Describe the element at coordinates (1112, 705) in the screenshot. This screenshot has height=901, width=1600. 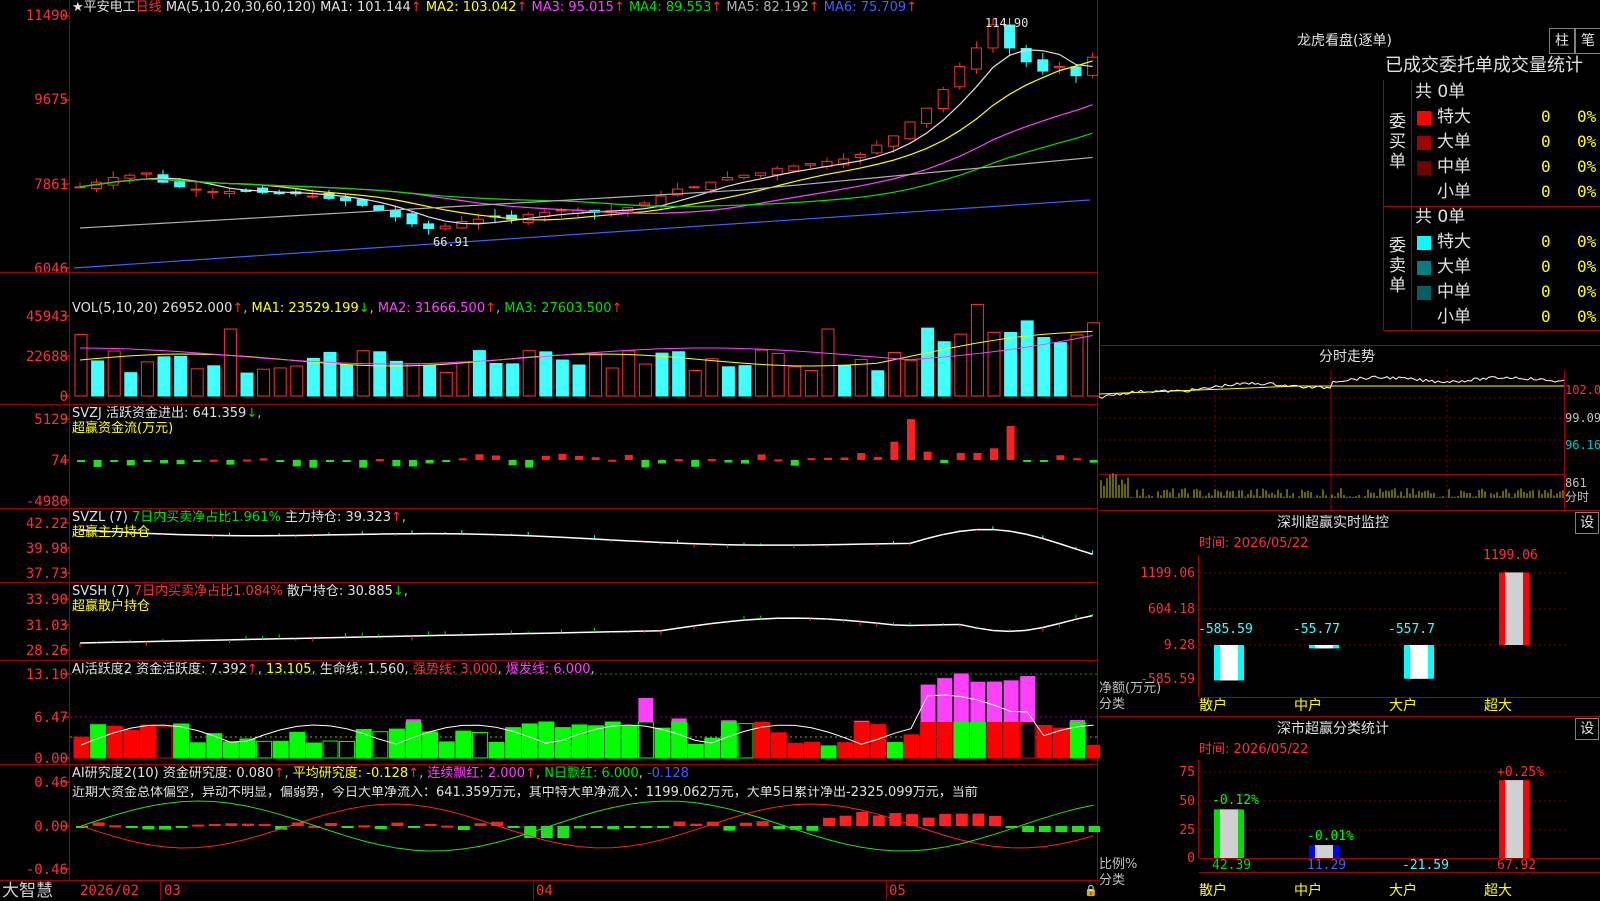
I see `sz-cat-label: 分类` at that location.